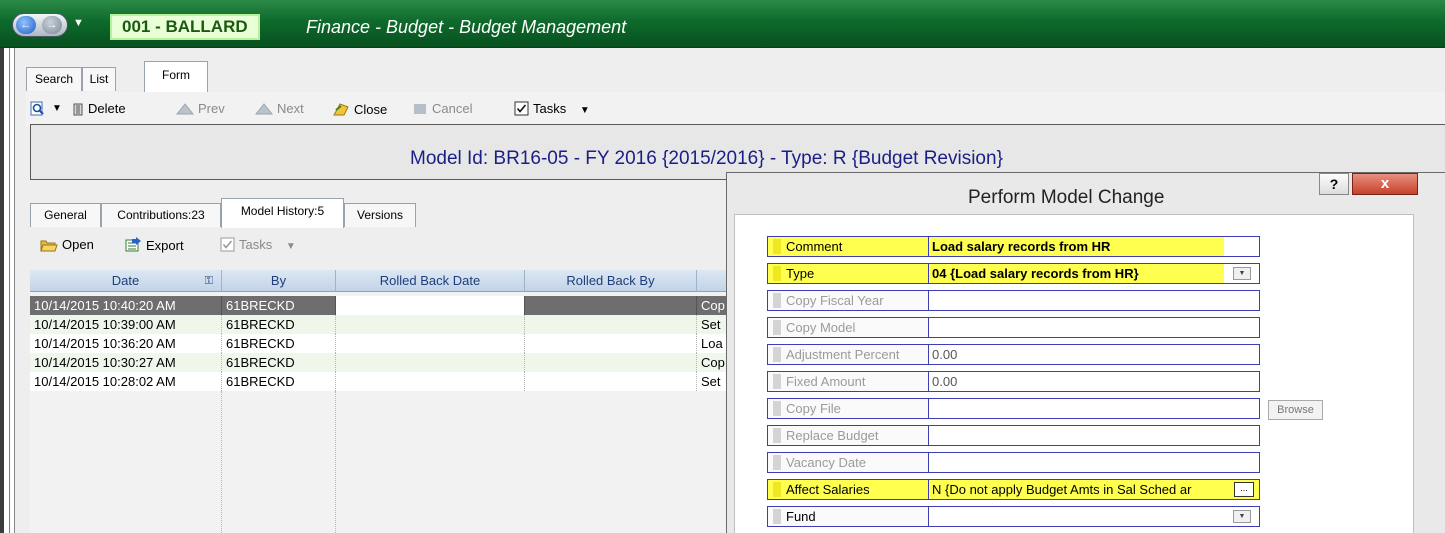  I want to click on tab-model-history: Model History:5, so click(282, 213).